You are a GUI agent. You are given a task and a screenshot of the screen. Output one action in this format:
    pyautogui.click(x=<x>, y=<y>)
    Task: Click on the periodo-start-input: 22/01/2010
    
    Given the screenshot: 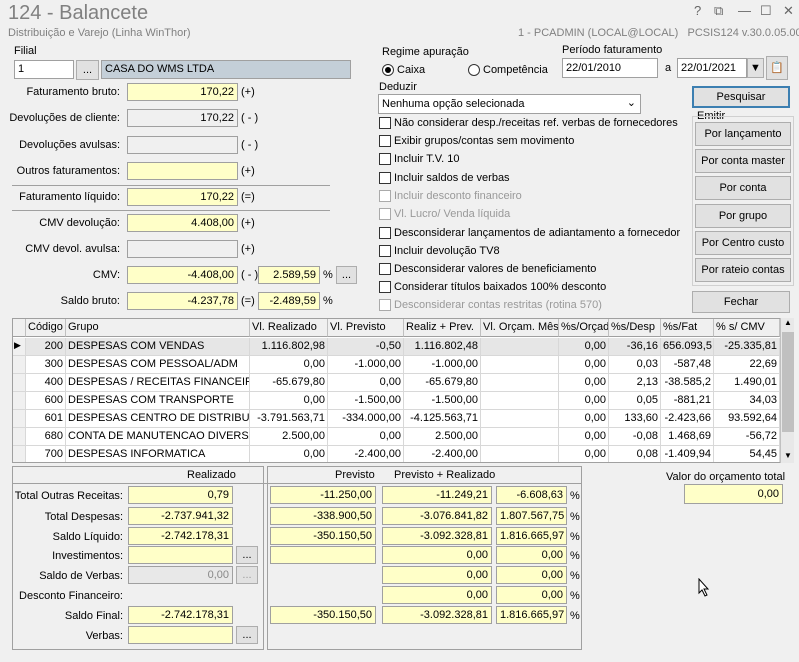 What is the action you would take?
    pyautogui.click(x=610, y=68)
    